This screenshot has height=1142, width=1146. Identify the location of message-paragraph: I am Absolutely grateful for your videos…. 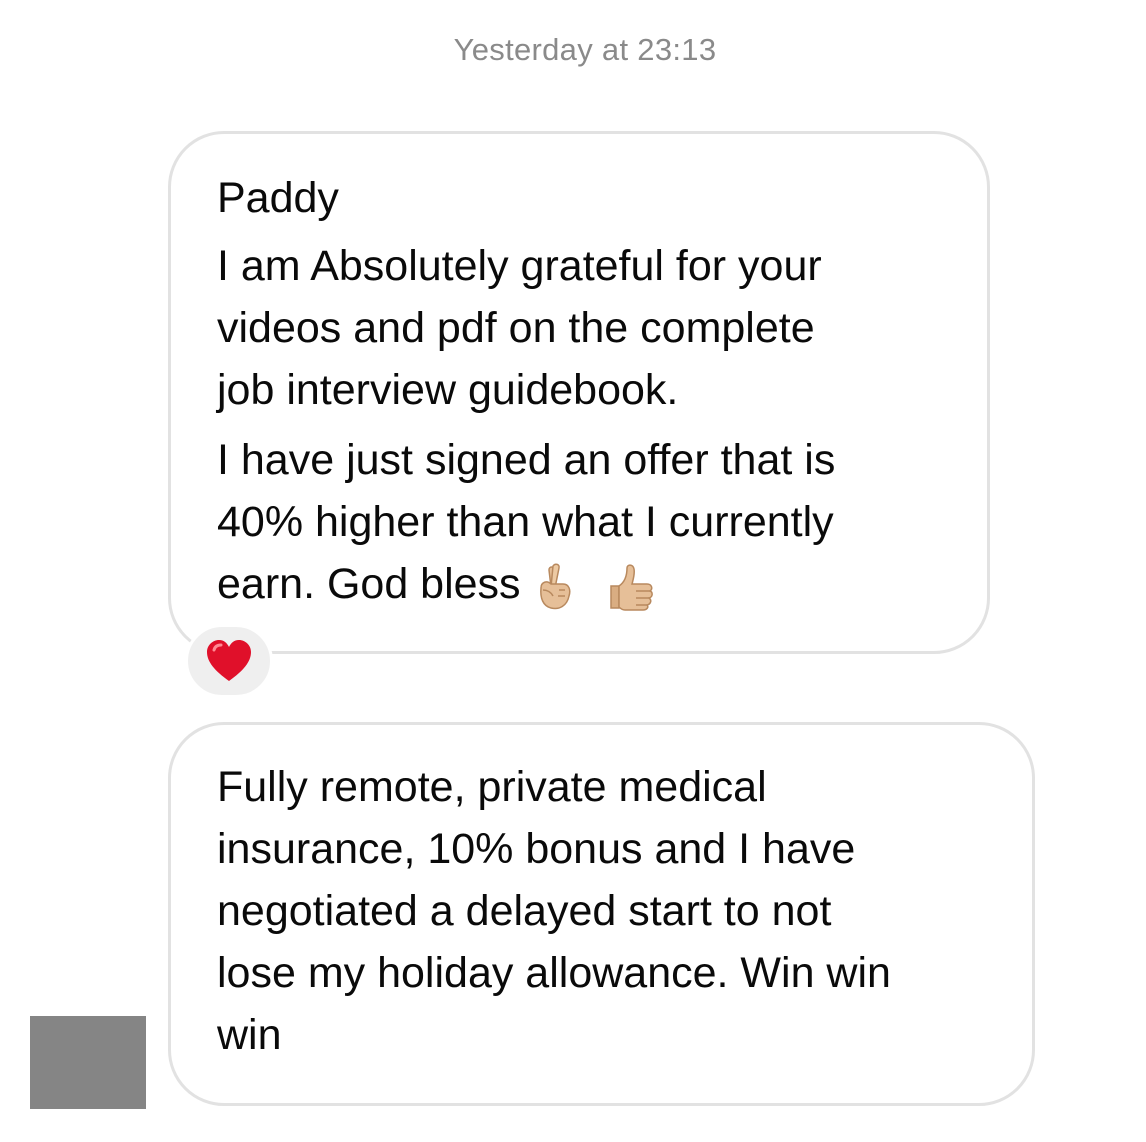
(602, 328).